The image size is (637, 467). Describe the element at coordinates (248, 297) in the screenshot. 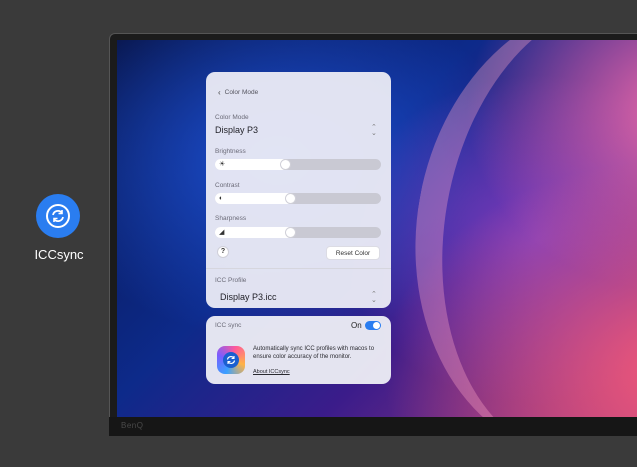

I see `icc-profile-select: Display P3.icc` at that location.